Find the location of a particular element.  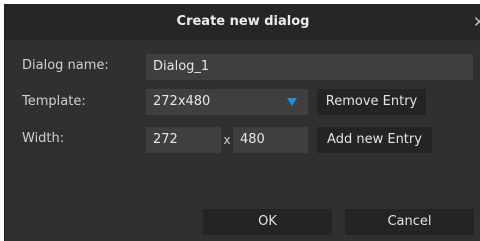

close-icon: ✕ is located at coordinates (476, 22).